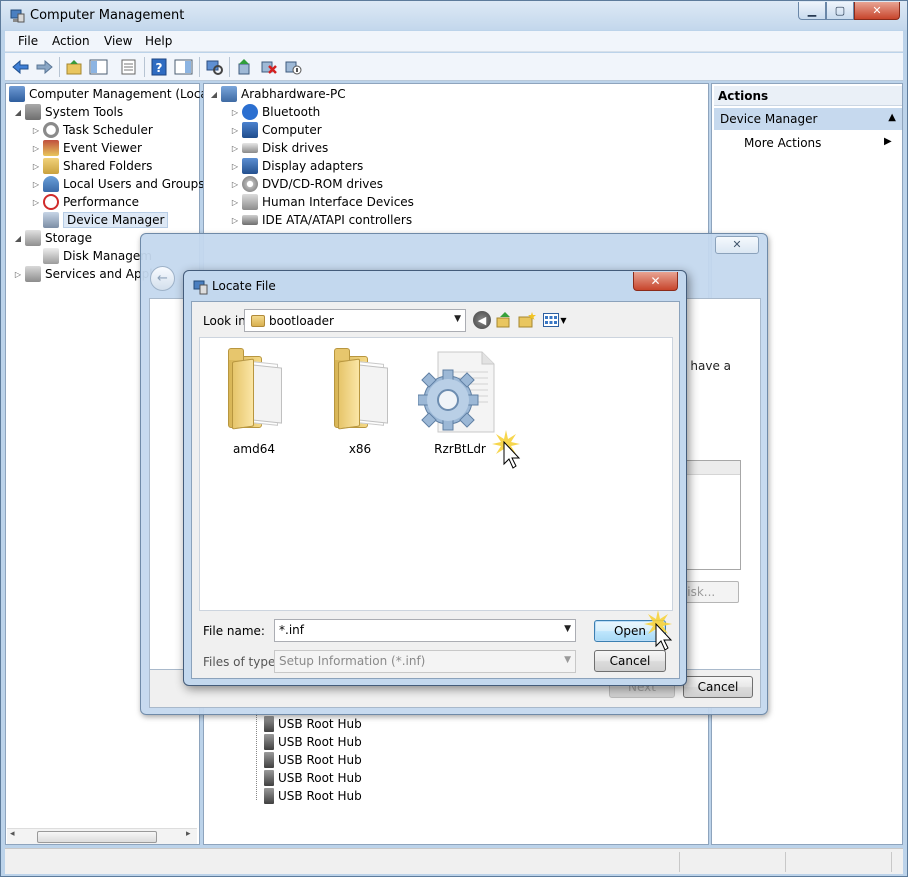  What do you see at coordinates (106, 220) in the screenshot?
I see `tree-item-device-manager: Device Manager` at bounding box center [106, 220].